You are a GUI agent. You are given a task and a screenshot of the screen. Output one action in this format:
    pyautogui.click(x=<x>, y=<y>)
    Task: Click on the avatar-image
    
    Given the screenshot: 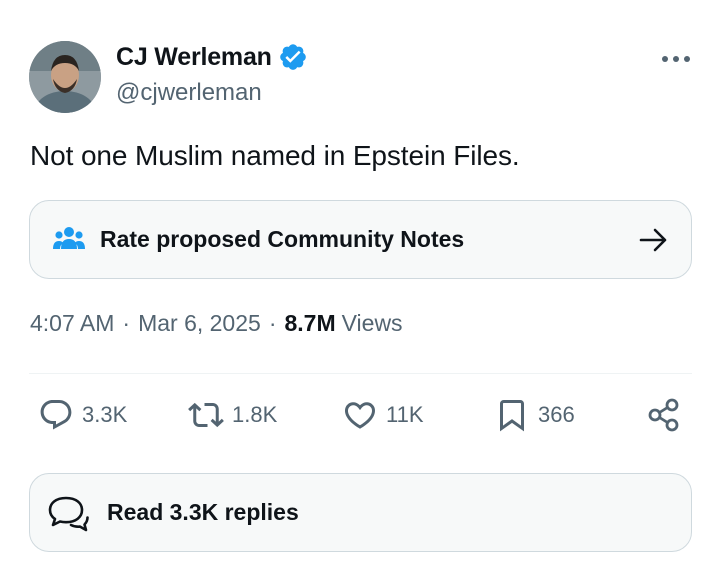 What is the action you would take?
    pyautogui.click(x=65, y=77)
    